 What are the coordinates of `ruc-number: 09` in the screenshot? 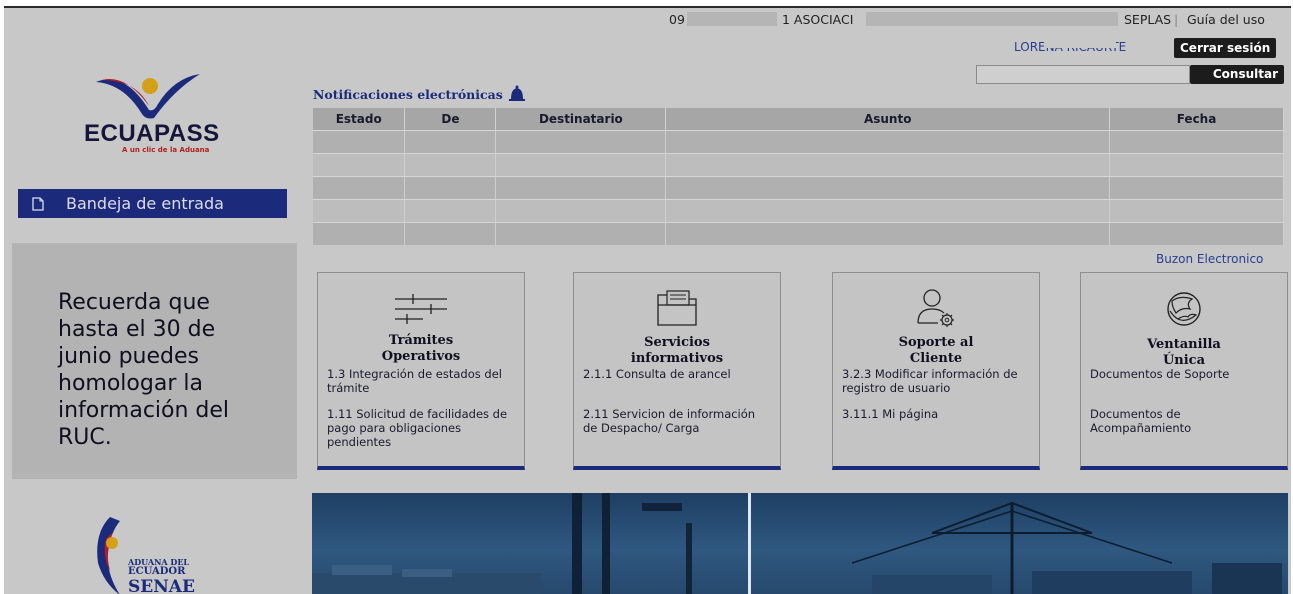 It's located at (677, 19).